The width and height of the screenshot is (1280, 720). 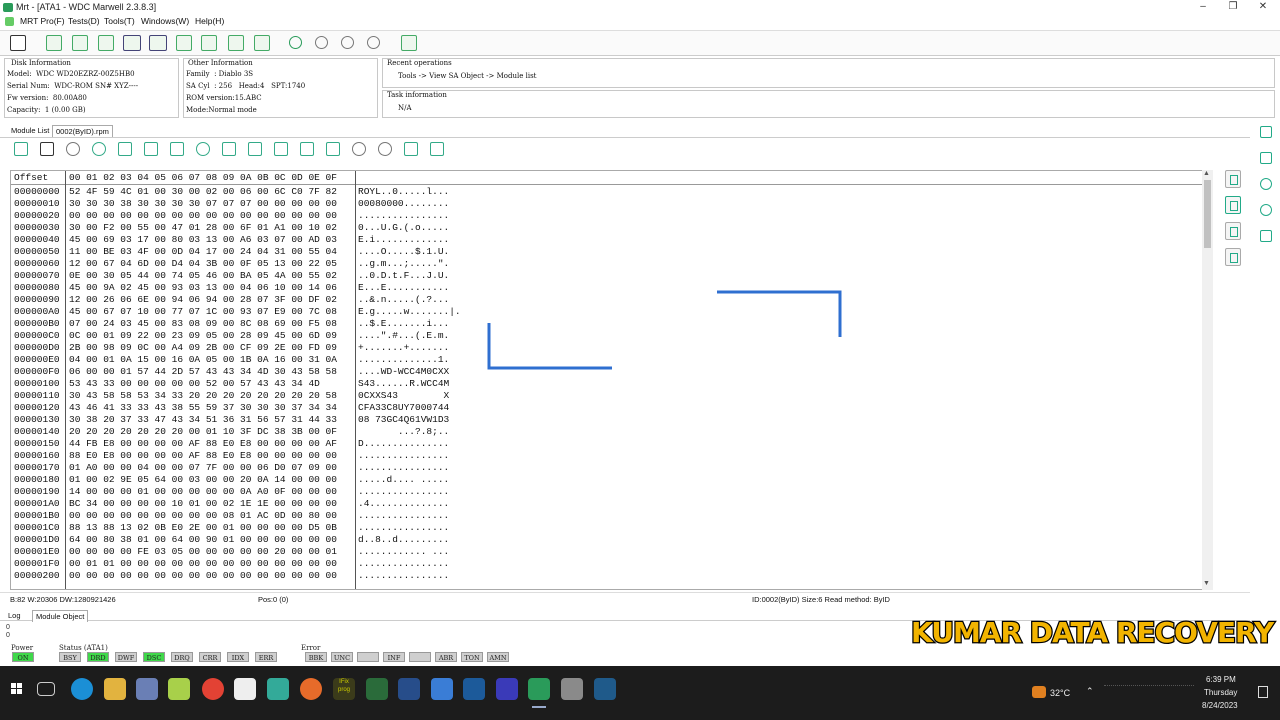 I want to click on chevron-up-icon: ⌃, so click(x=1090, y=691).